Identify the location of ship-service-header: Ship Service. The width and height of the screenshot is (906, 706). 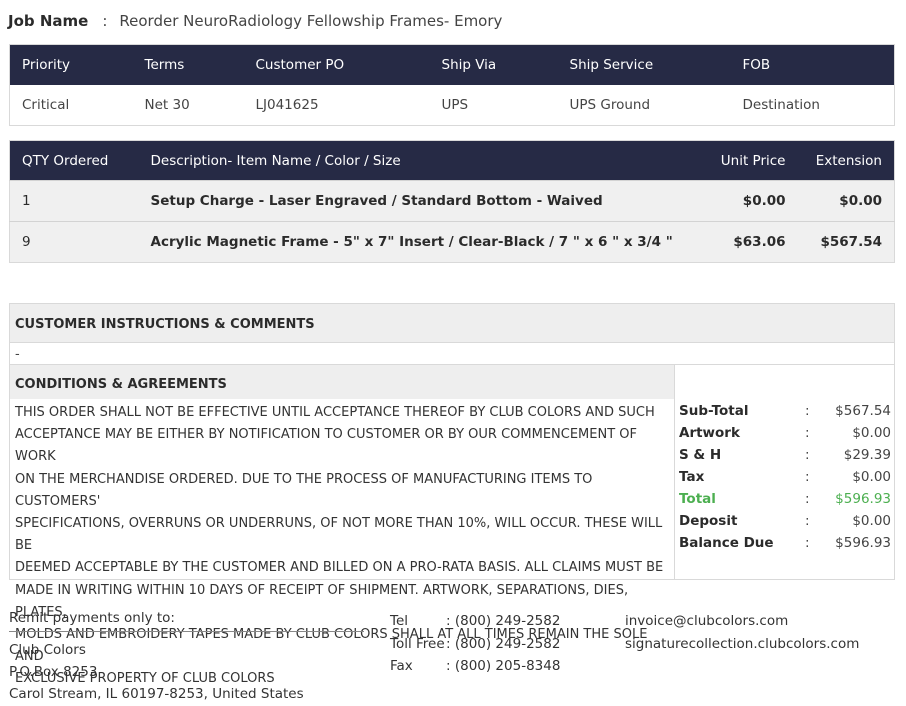
(644, 64).